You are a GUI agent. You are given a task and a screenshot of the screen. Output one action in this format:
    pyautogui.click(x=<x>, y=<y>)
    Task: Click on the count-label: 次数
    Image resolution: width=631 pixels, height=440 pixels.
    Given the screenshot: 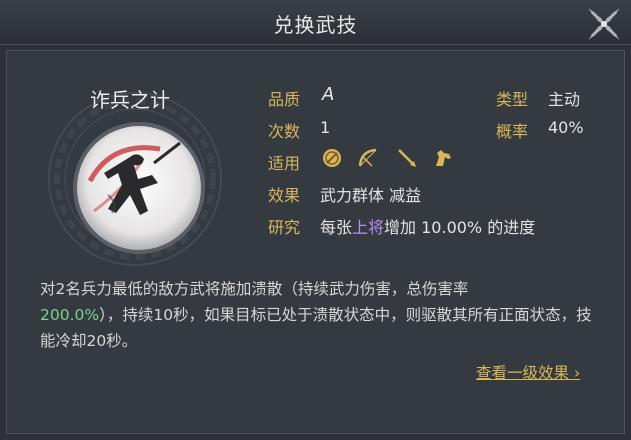 What is the action you would take?
    pyautogui.click(x=284, y=131)
    